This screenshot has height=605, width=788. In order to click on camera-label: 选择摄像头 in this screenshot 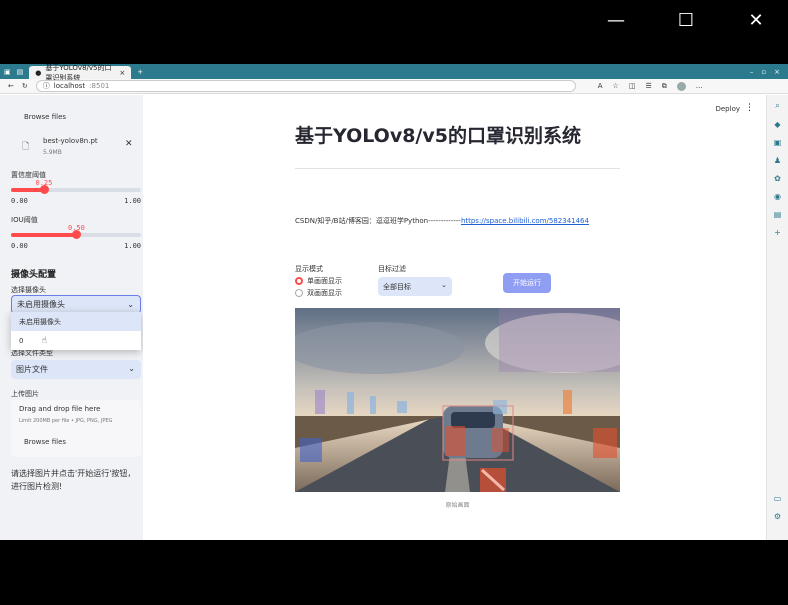, I will do `click(28, 290)`.